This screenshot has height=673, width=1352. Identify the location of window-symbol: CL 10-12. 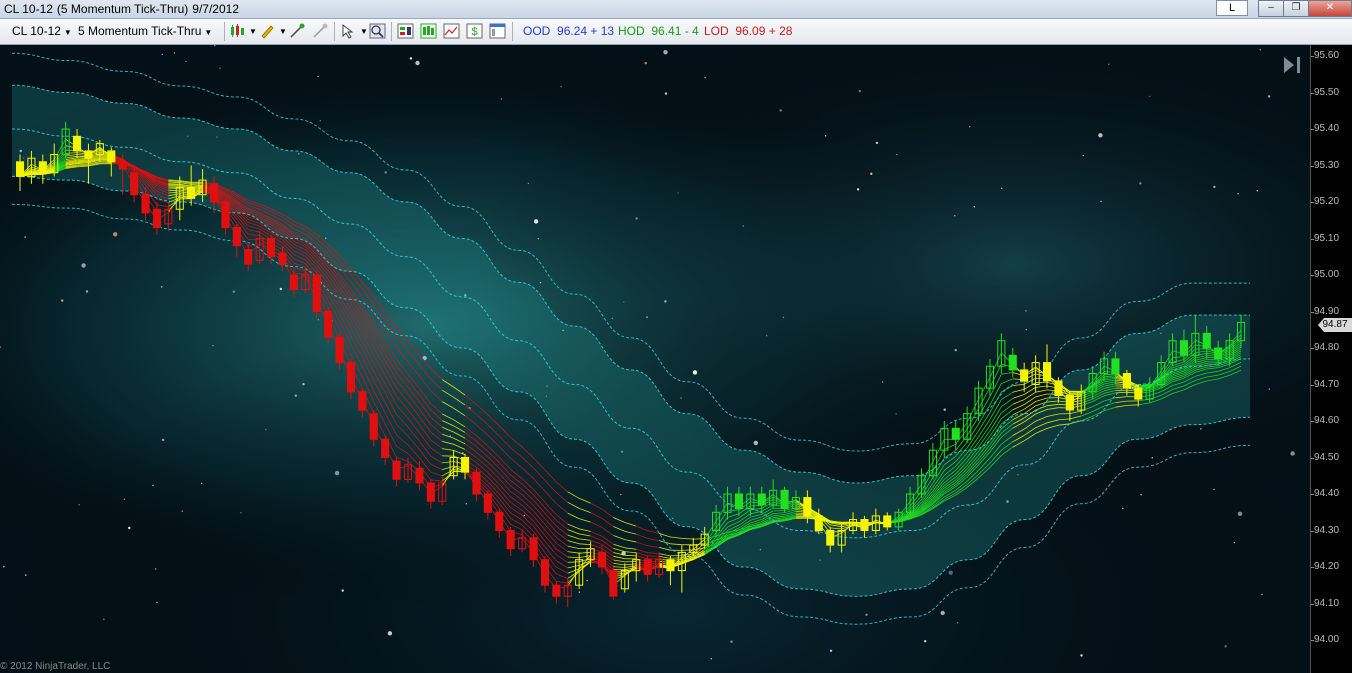
(28, 9).